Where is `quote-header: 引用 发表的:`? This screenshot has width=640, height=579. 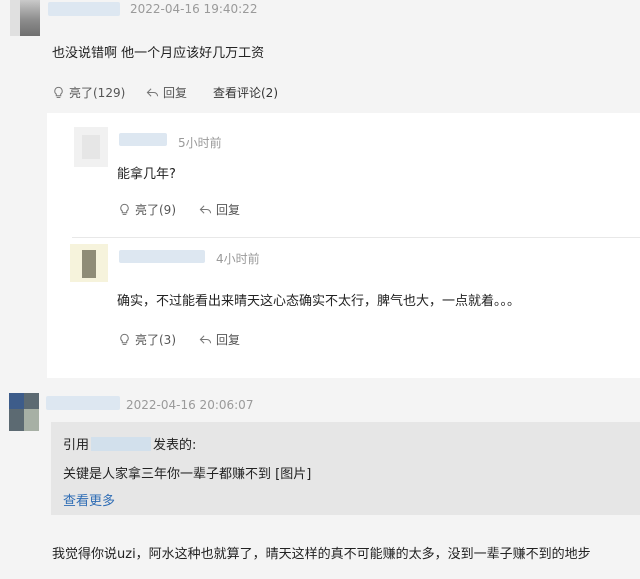 quote-header: 引用 发表的: is located at coordinates (129, 443).